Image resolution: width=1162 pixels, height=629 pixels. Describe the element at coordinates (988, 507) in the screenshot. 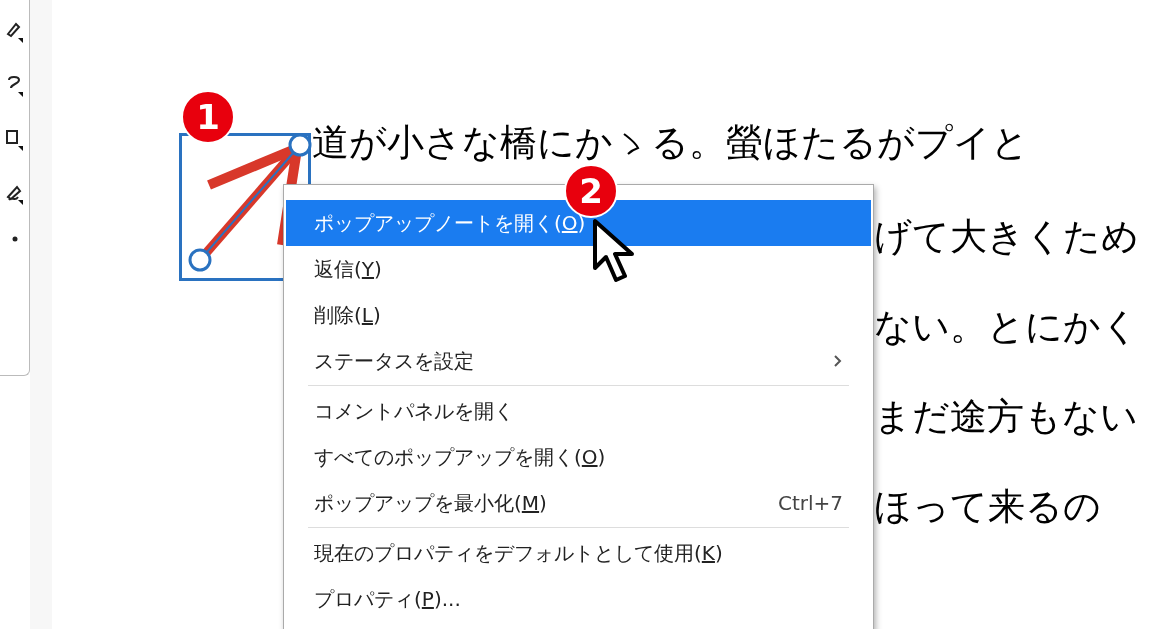

I see `document-text: ほって来るの` at that location.